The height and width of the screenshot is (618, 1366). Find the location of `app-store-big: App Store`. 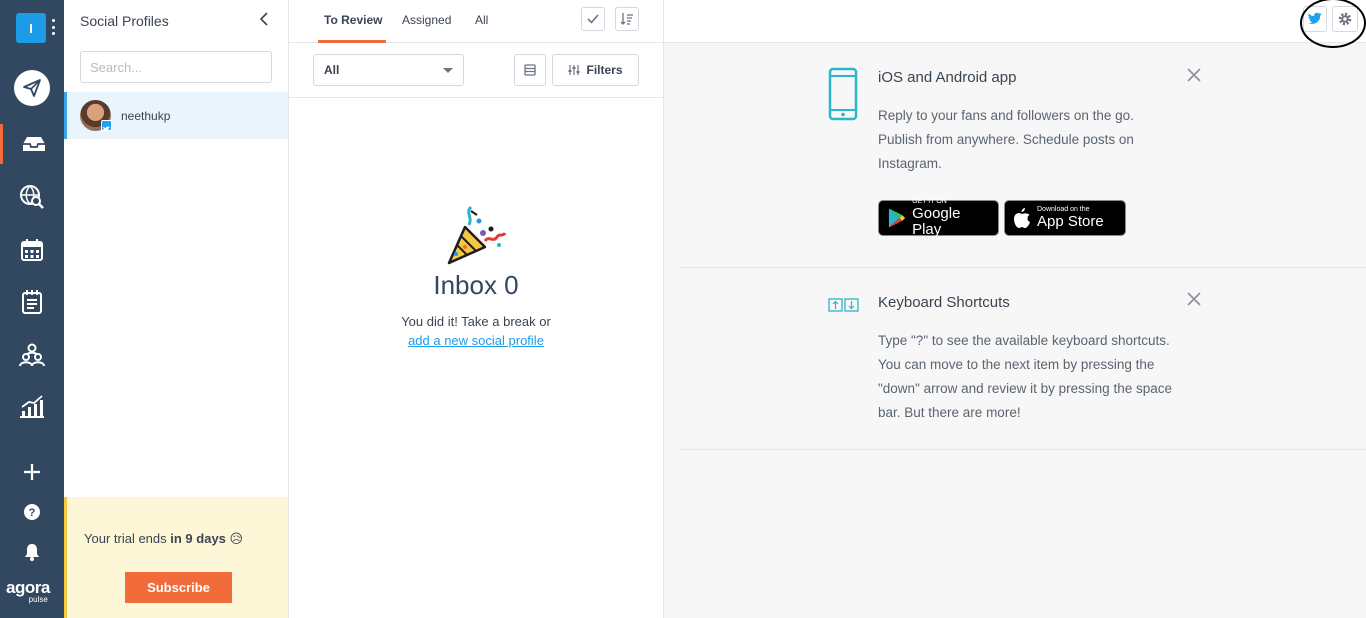

app-store-big: App Store is located at coordinates (1070, 221).